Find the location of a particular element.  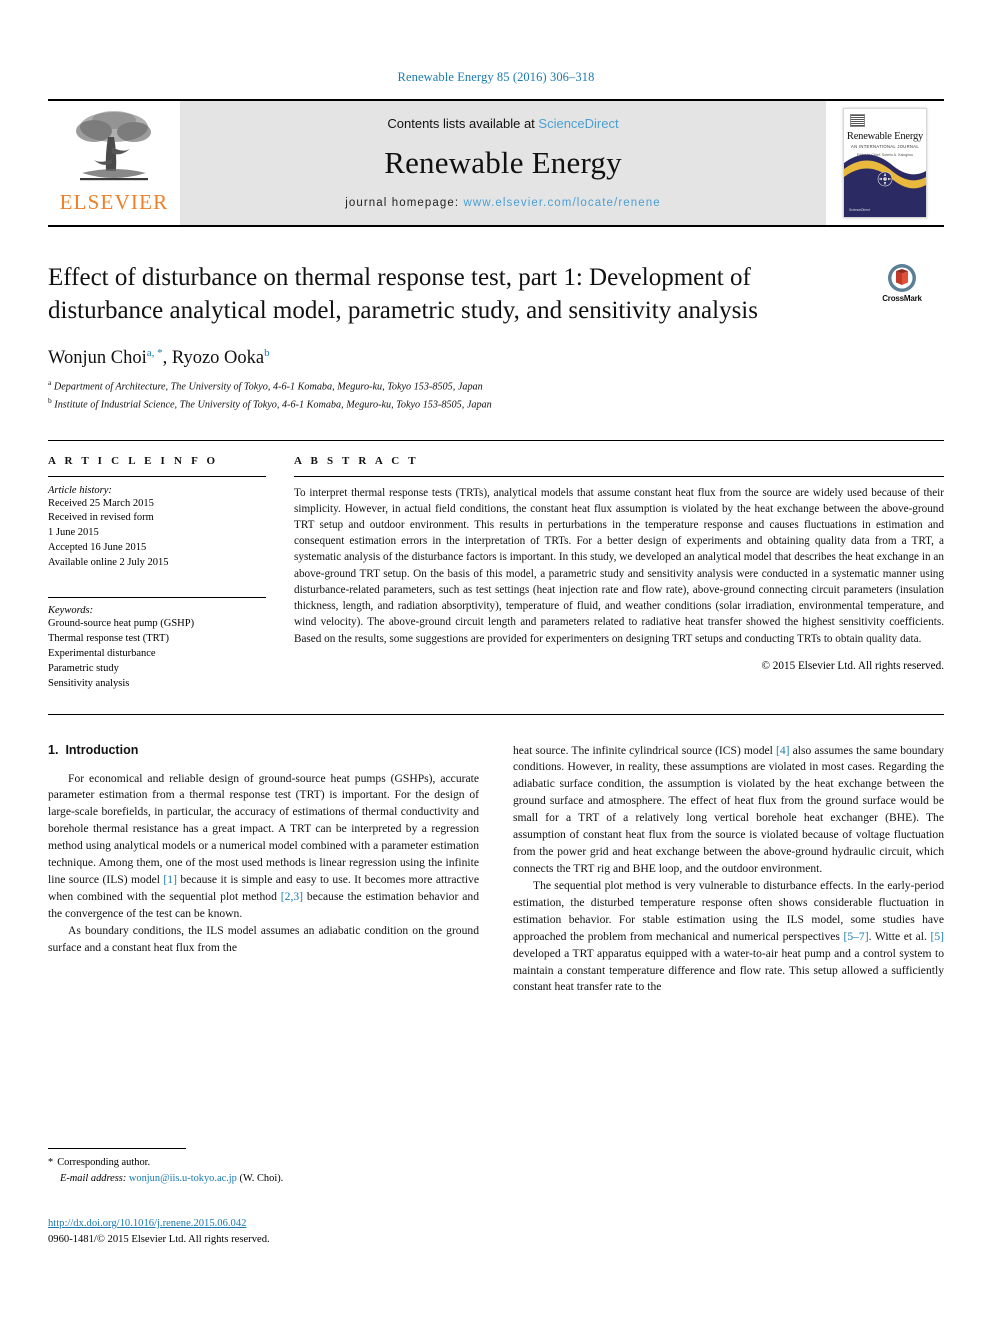

keyword-item: Sensitivity analysis is located at coordinates (89, 683).